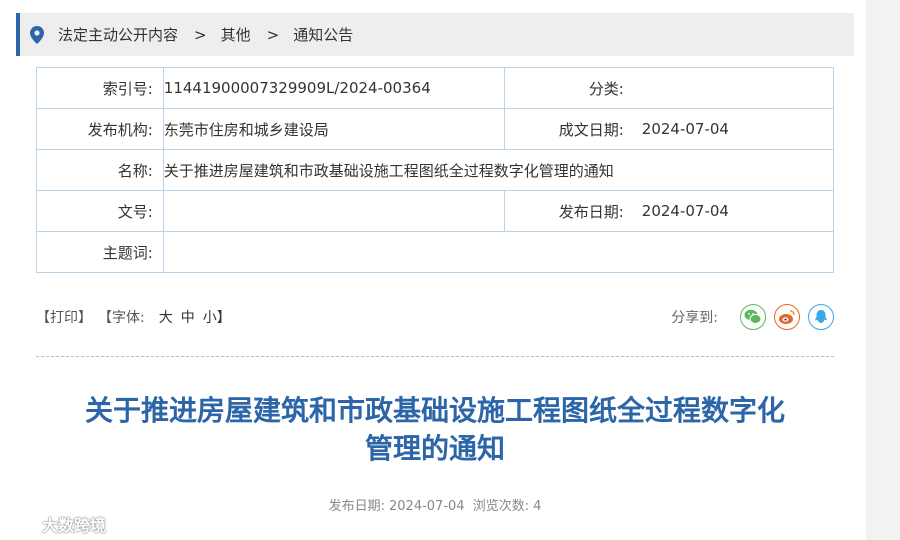 The height and width of the screenshot is (540, 900). What do you see at coordinates (100, 252) in the screenshot?
I see `keywords-label: 主题词:` at bounding box center [100, 252].